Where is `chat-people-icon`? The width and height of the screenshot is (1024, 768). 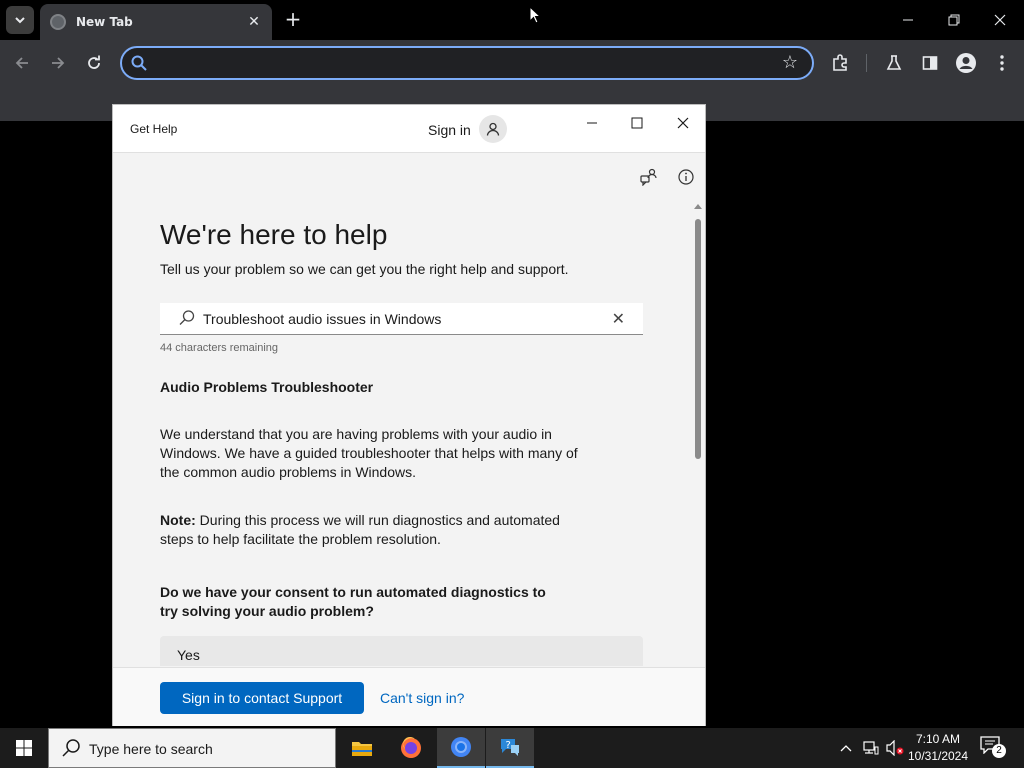
chat-people-icon is located at coordinates (648, 177).